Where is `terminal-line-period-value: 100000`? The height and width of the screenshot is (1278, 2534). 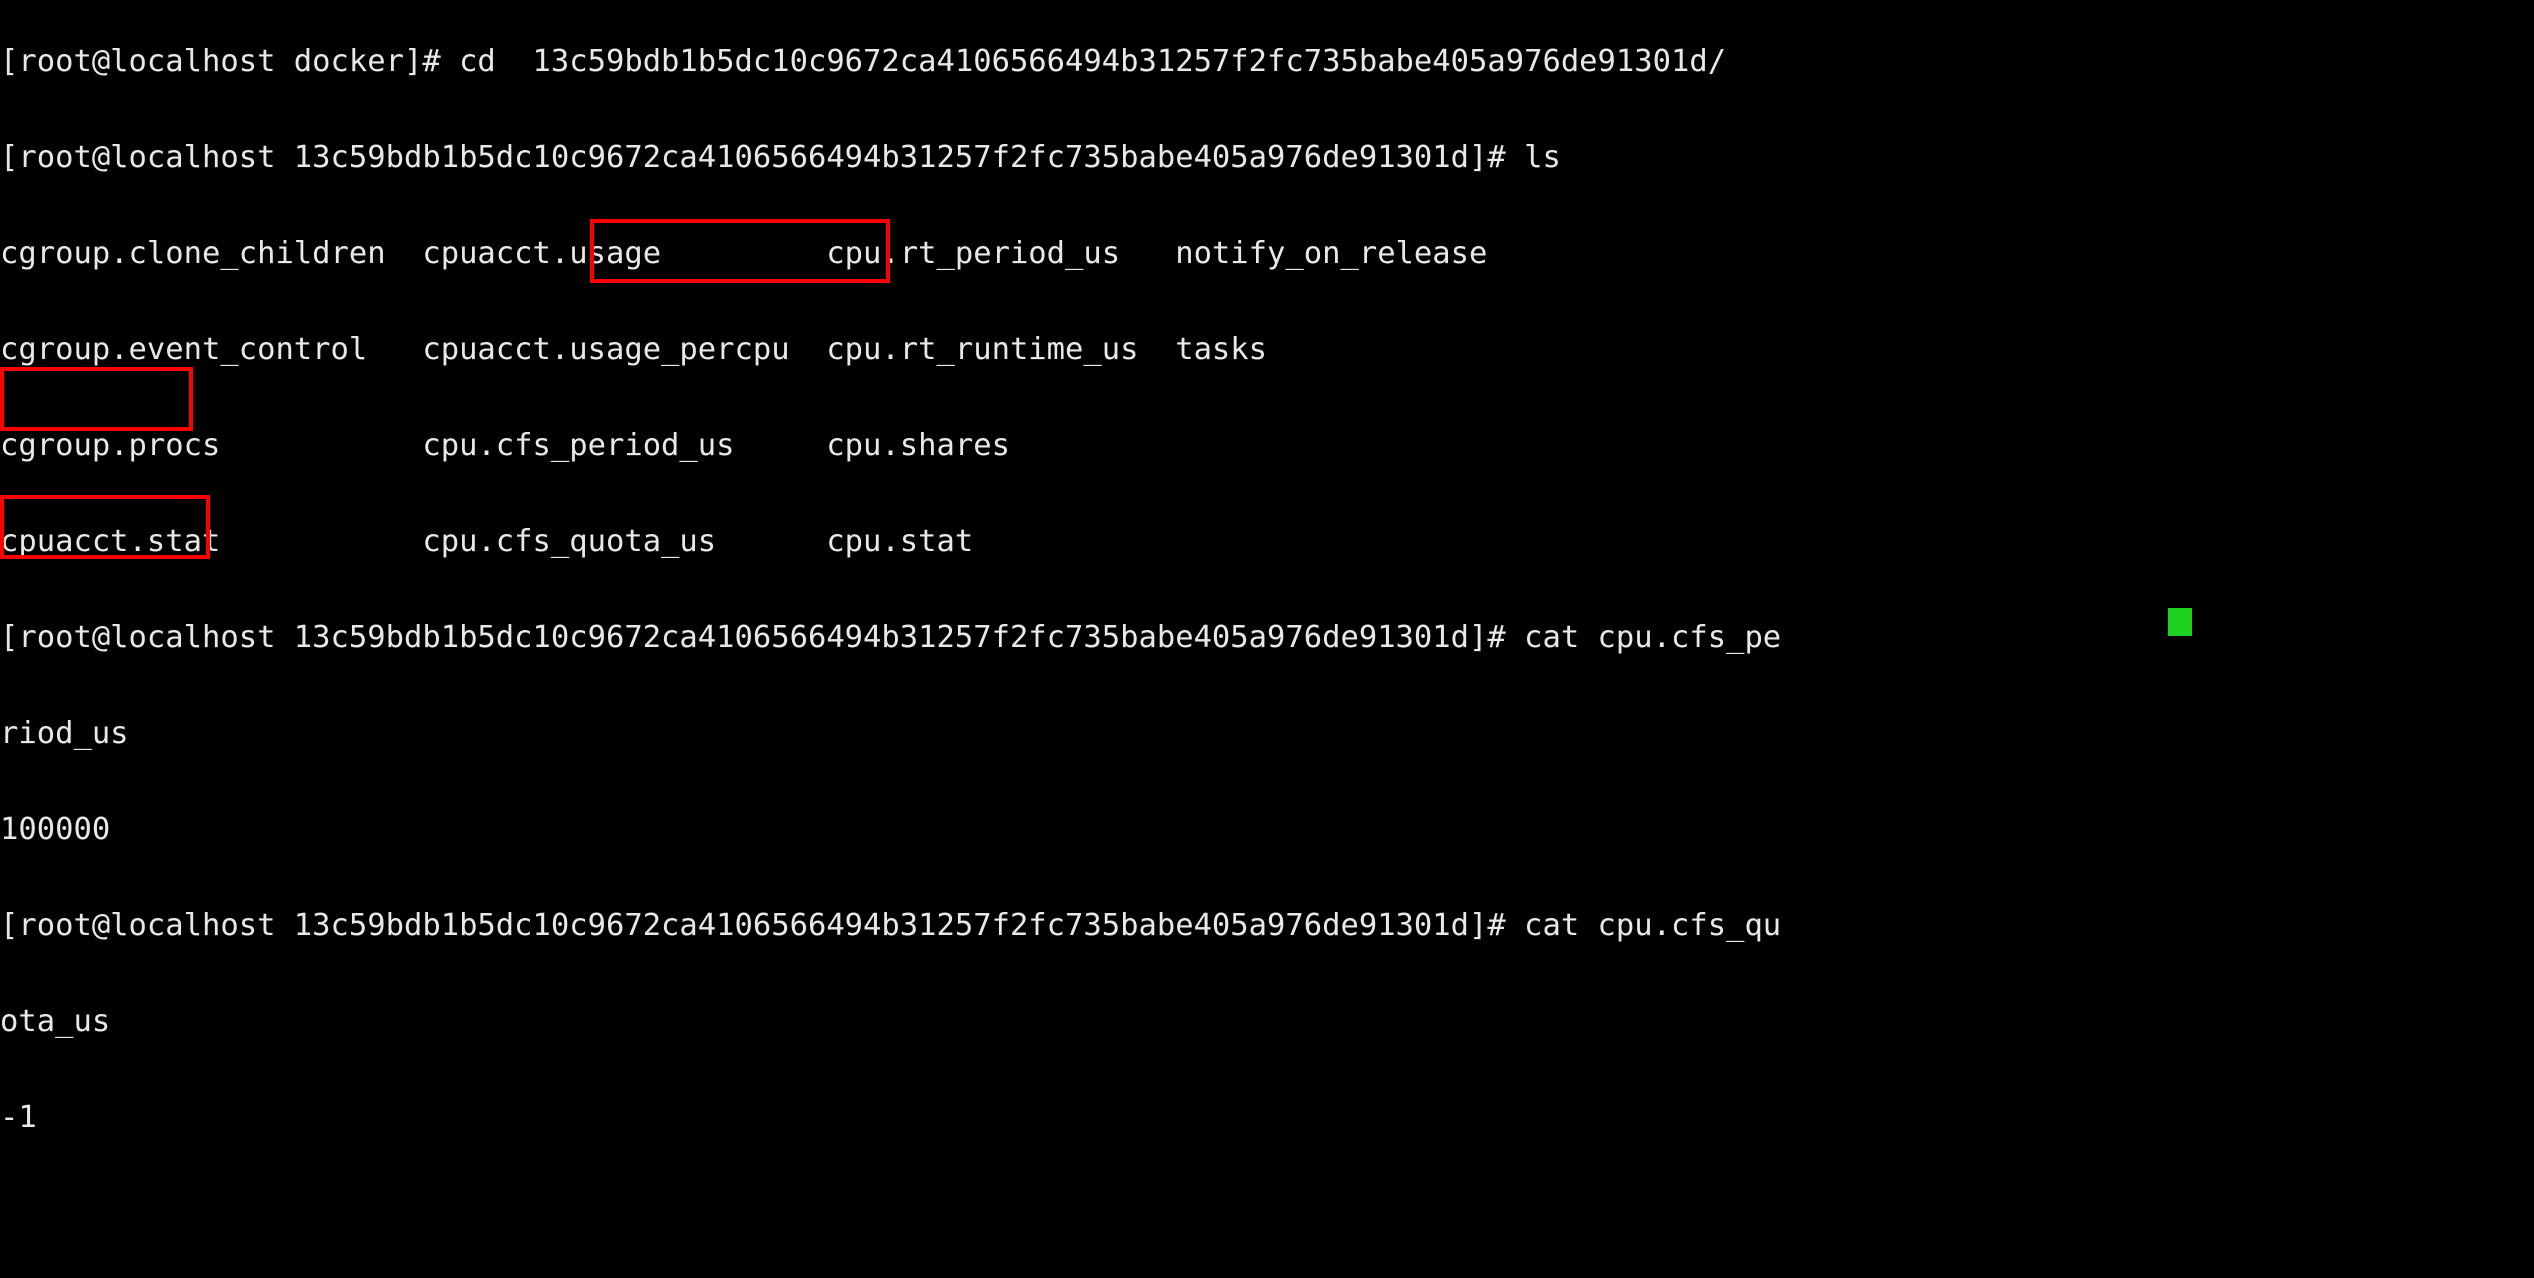
terminal-line-period-value: 100000 is located at coordinates (55, 829).